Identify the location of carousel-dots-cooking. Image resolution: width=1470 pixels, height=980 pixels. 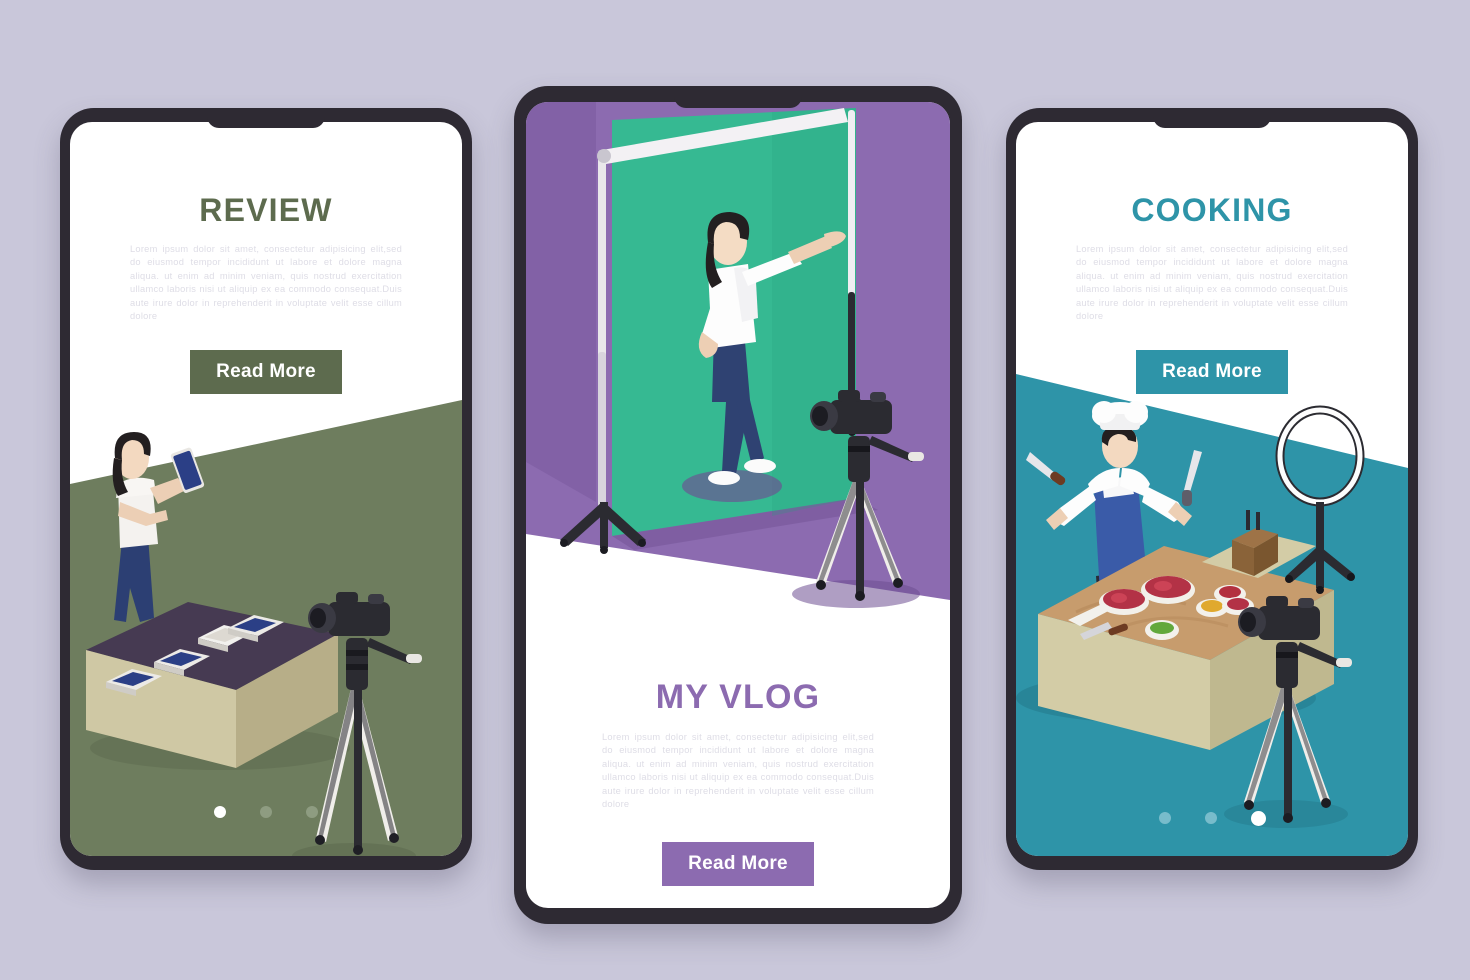
(1212, 818).